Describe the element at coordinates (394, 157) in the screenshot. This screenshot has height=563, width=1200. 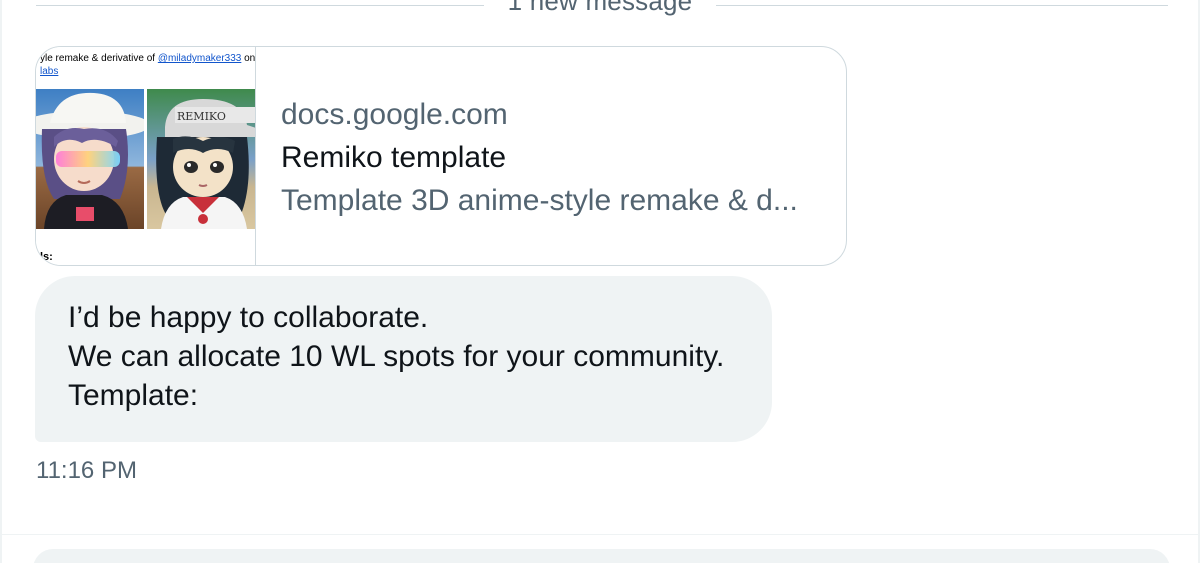
I see `link-preview-title: Remiko template` at that location.